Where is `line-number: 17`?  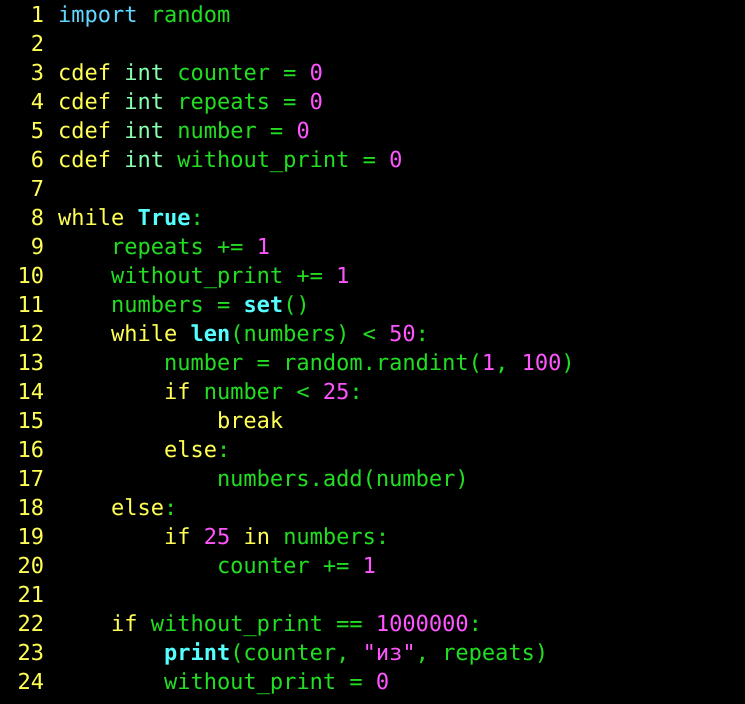 line-number: 17 is located at coordinates (30, 480).